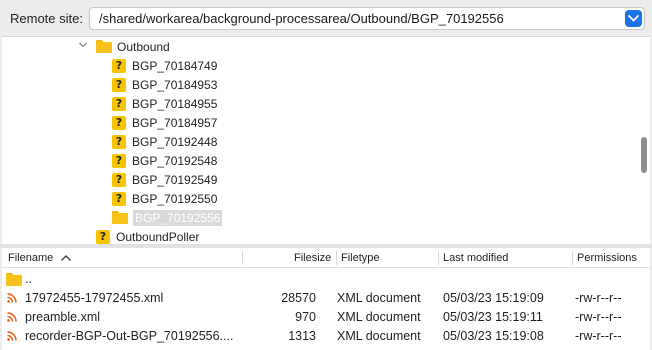 This screenshot has height=350, width=652. What do you see at coordinates (644, 155) in the screenshot?
I see `scrollbar-thumb` at bounding box center [644, 155].